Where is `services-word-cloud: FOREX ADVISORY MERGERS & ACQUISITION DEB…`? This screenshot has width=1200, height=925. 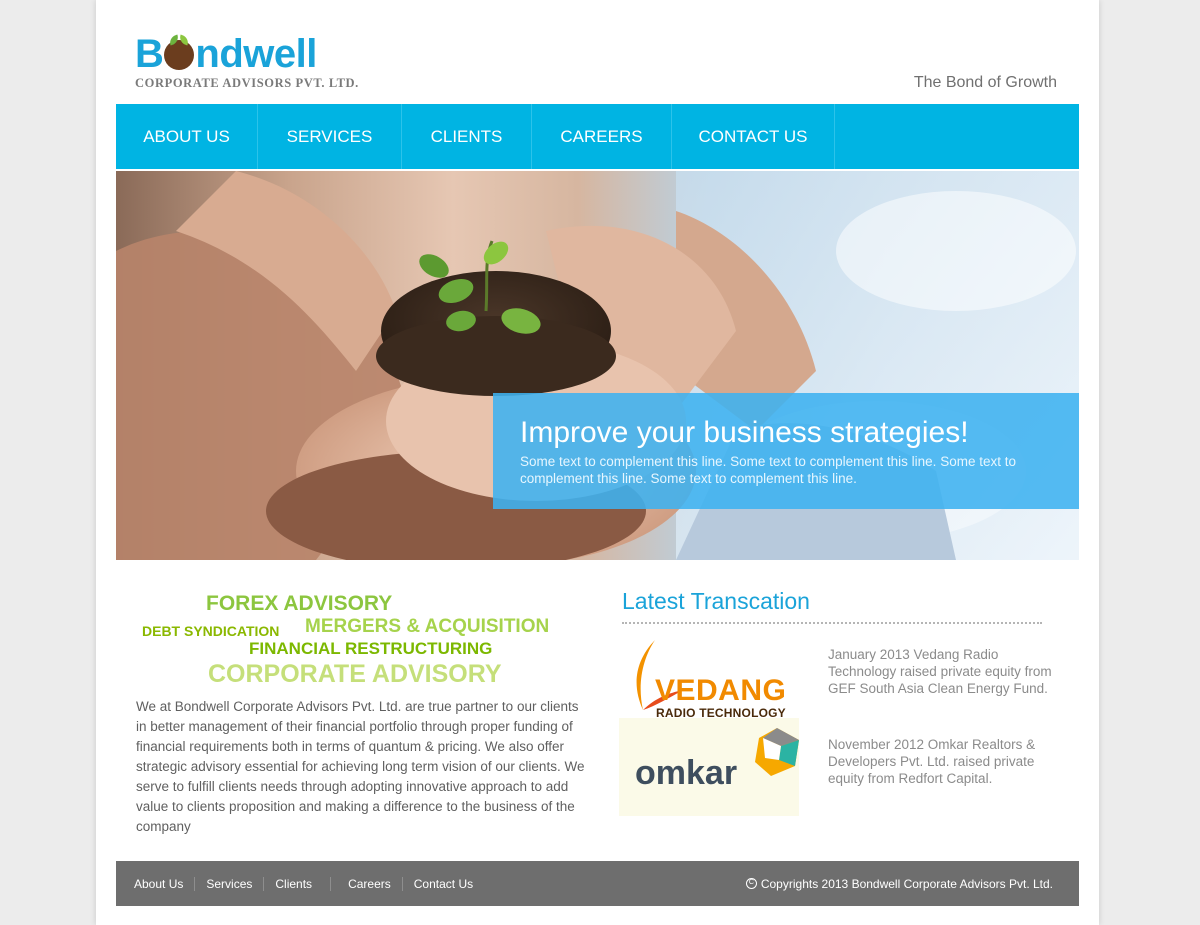 services-word-cloud: FOREX ADVISORY MERGERS & ACQUISITION DEB… is located at coordinates (361, 640).